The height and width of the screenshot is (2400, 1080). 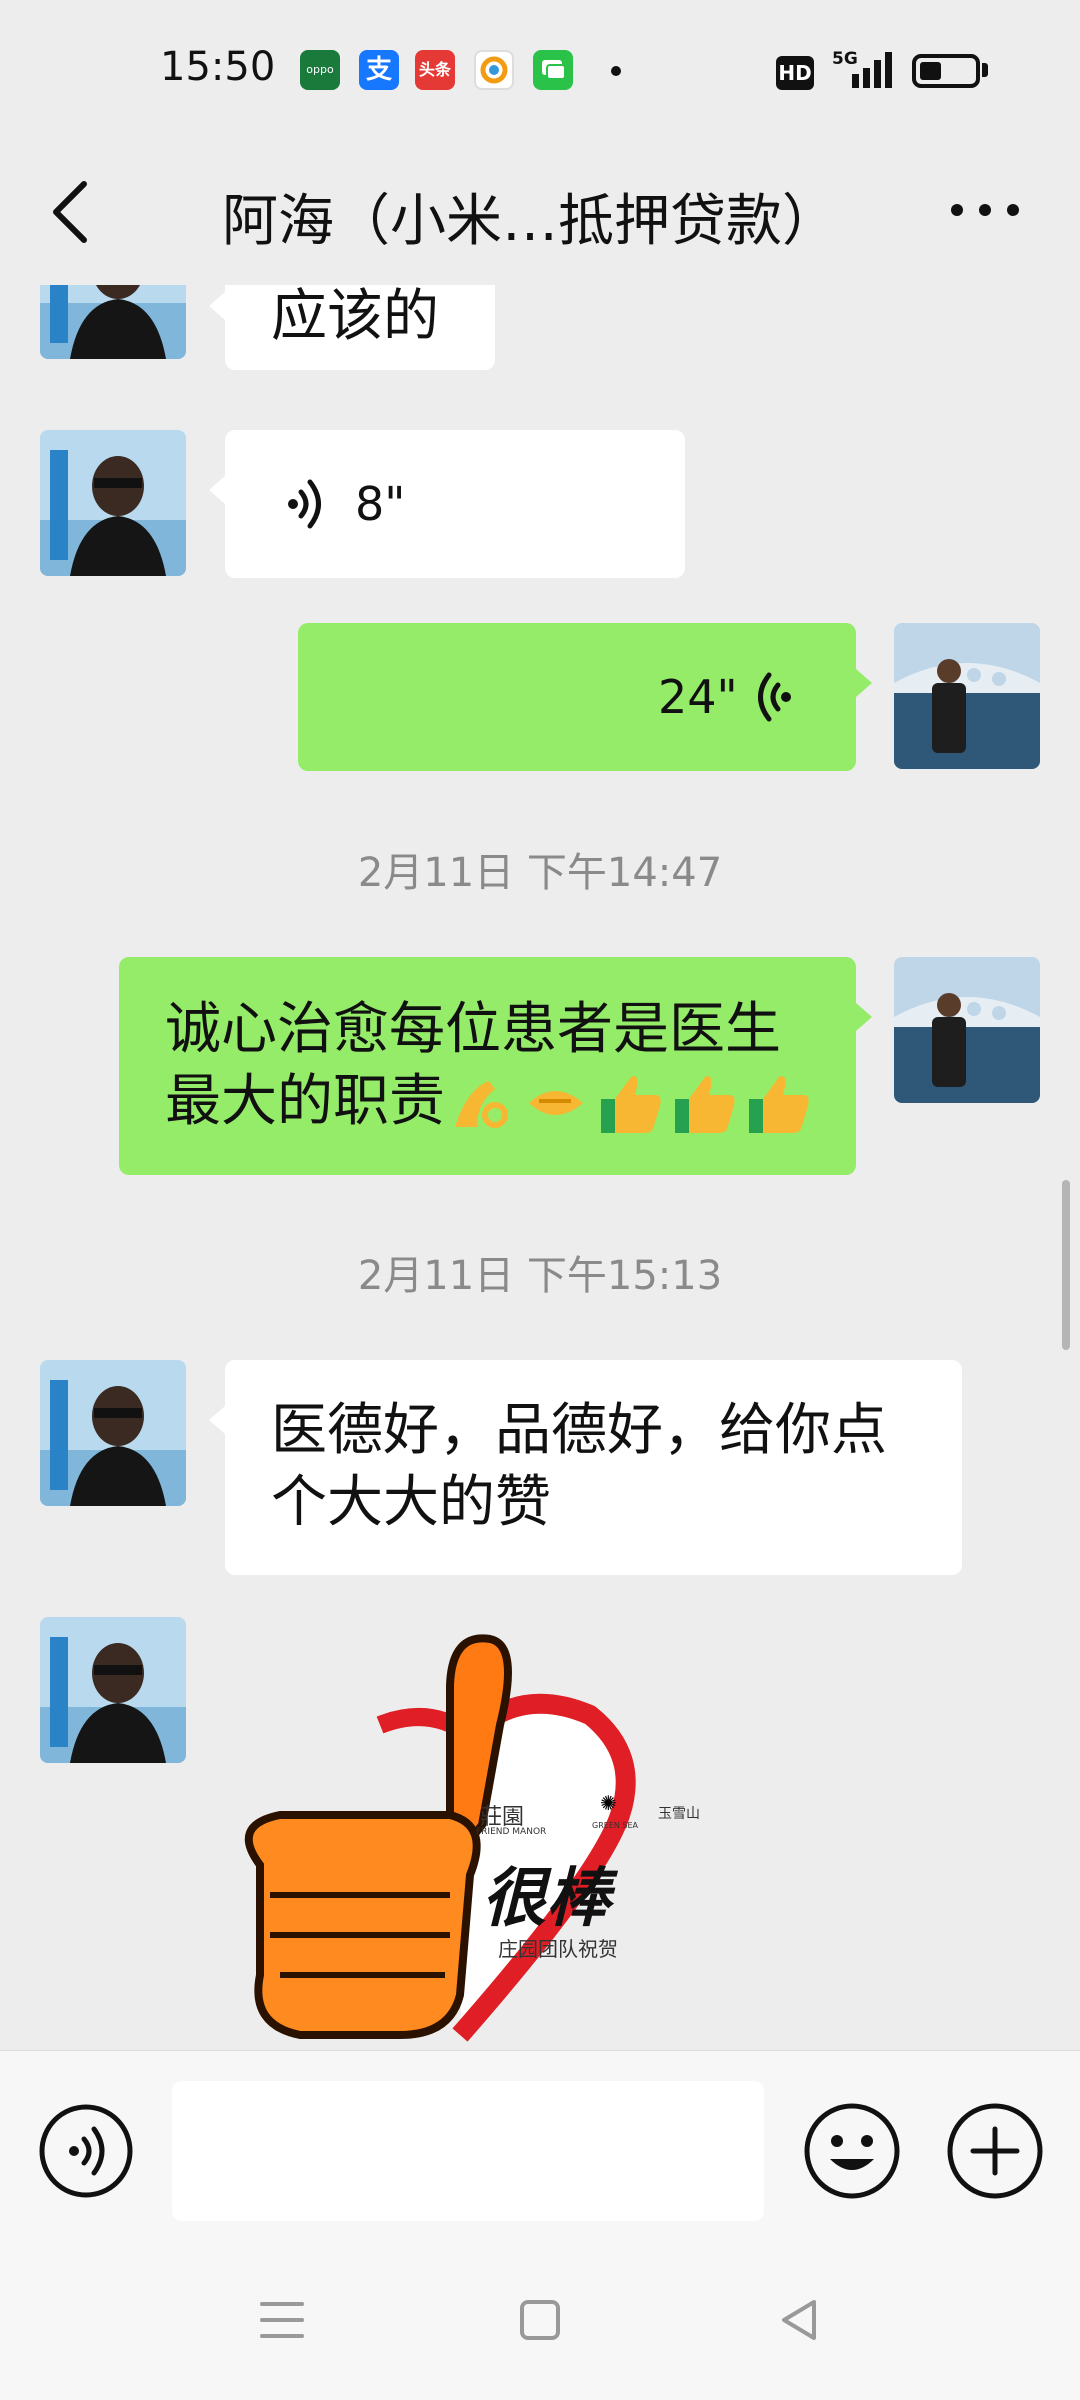 I want to click on sticker-caption: 庄园团队祝贺, so click(x=558, y=1949).